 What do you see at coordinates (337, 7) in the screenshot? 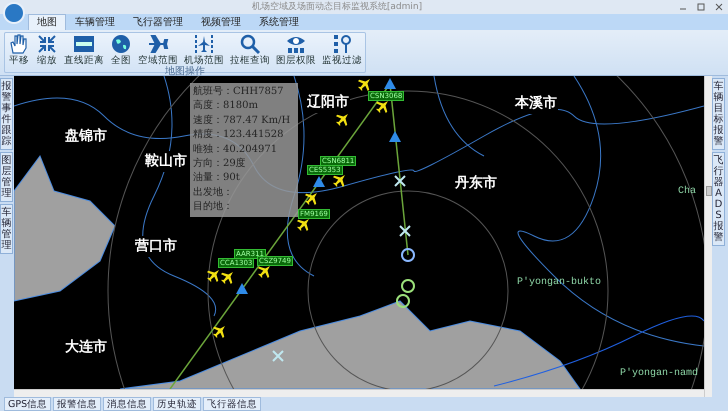
I see `window-title: 机场空域及场面动态目标监视系统[admin]` at bounding box center [337, 7].